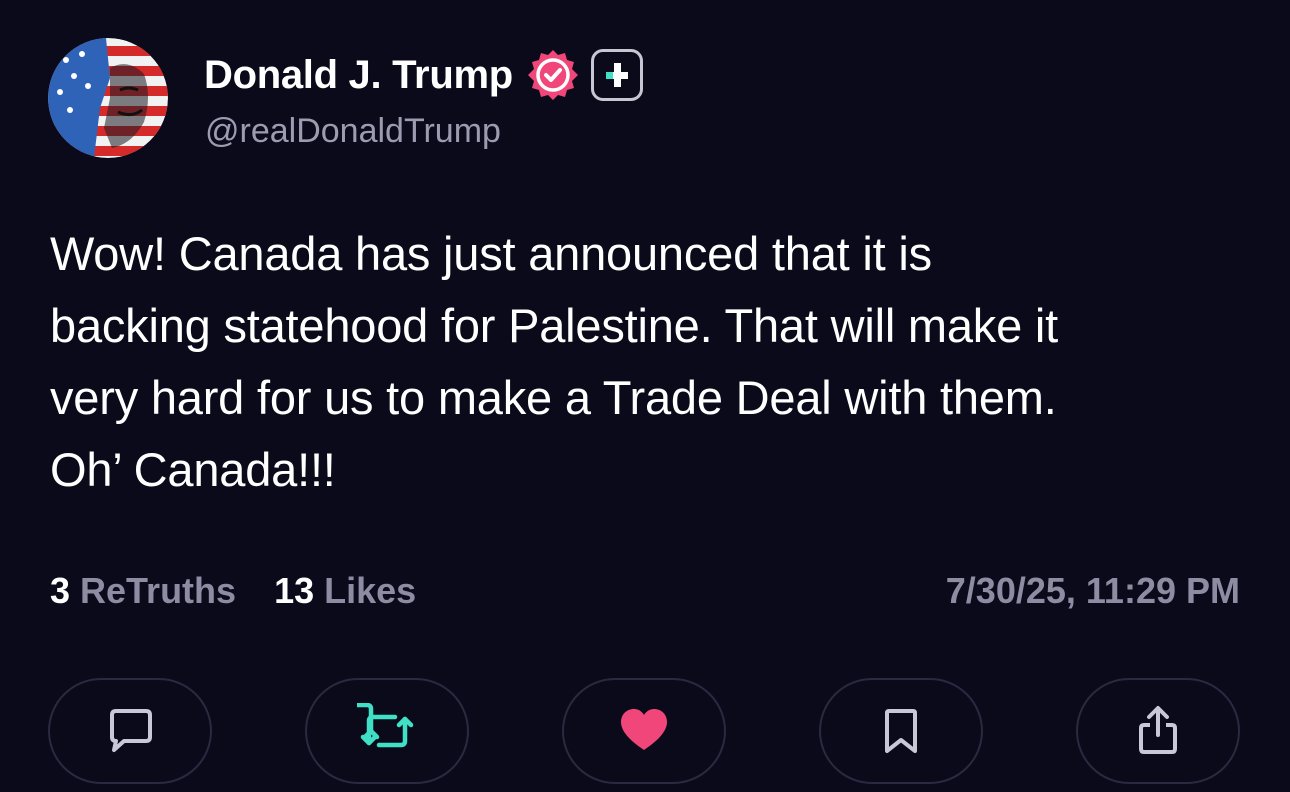 The height and width of the screenshot is (792, 1290). Describe the element at coordinates (385, 725) in the screenshot. I see `retruth-icon` at that location.